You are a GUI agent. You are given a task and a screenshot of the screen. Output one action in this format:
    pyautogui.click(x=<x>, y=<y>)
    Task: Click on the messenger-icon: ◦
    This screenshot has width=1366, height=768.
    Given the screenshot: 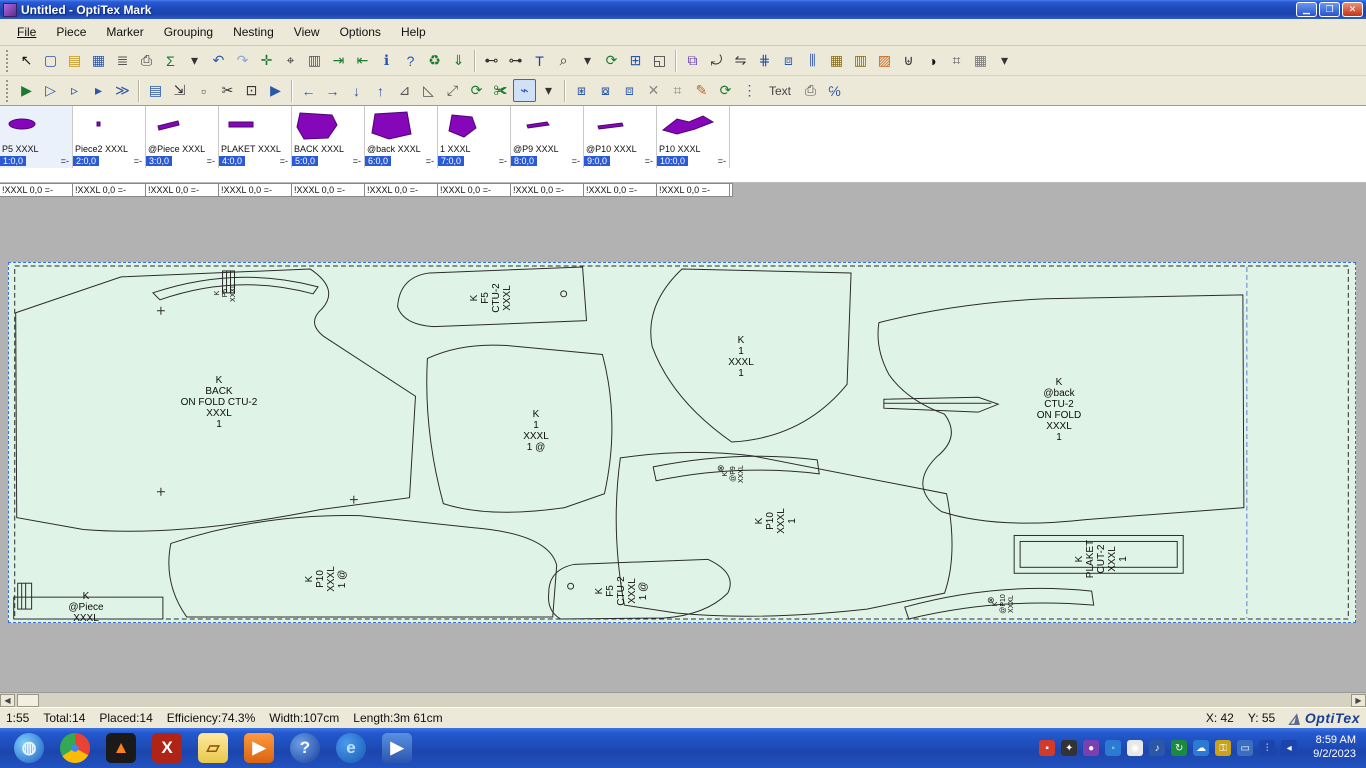 What is the action you would take?
    pyautogui.click(x=1113, y=748)
    